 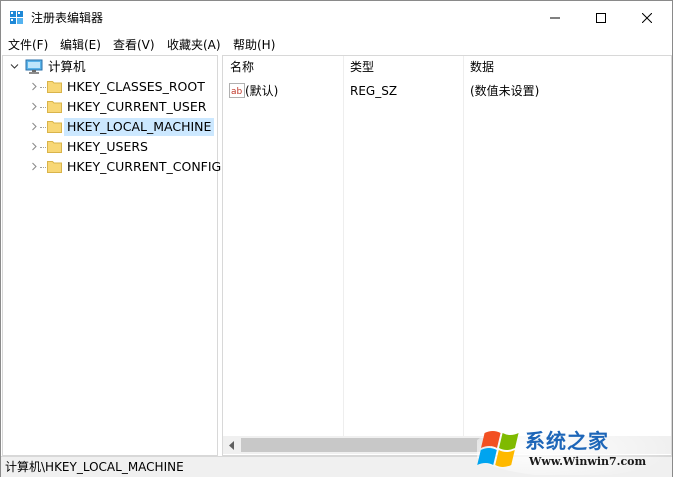 What do you see at coordinates (366, 445) in the screenshot?
I see `scrollbar-thumb` at bounding box center [366, 445].